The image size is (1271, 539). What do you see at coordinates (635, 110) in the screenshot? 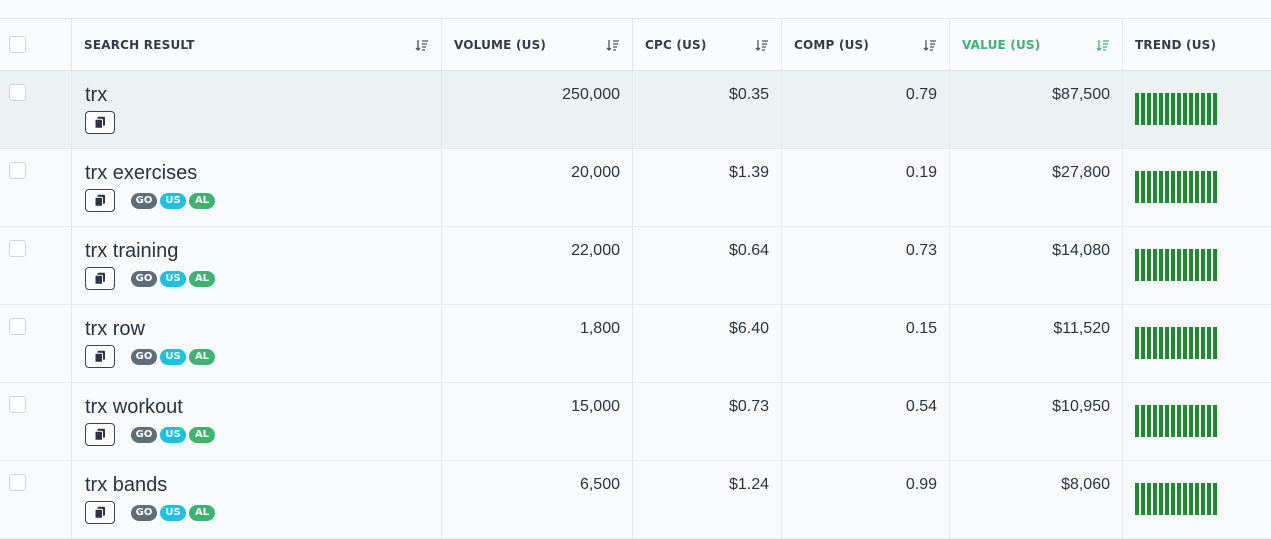
I see `table-row: trx 250,000 $0.35 0.79 $87,500` at bounding box center [635, 110].